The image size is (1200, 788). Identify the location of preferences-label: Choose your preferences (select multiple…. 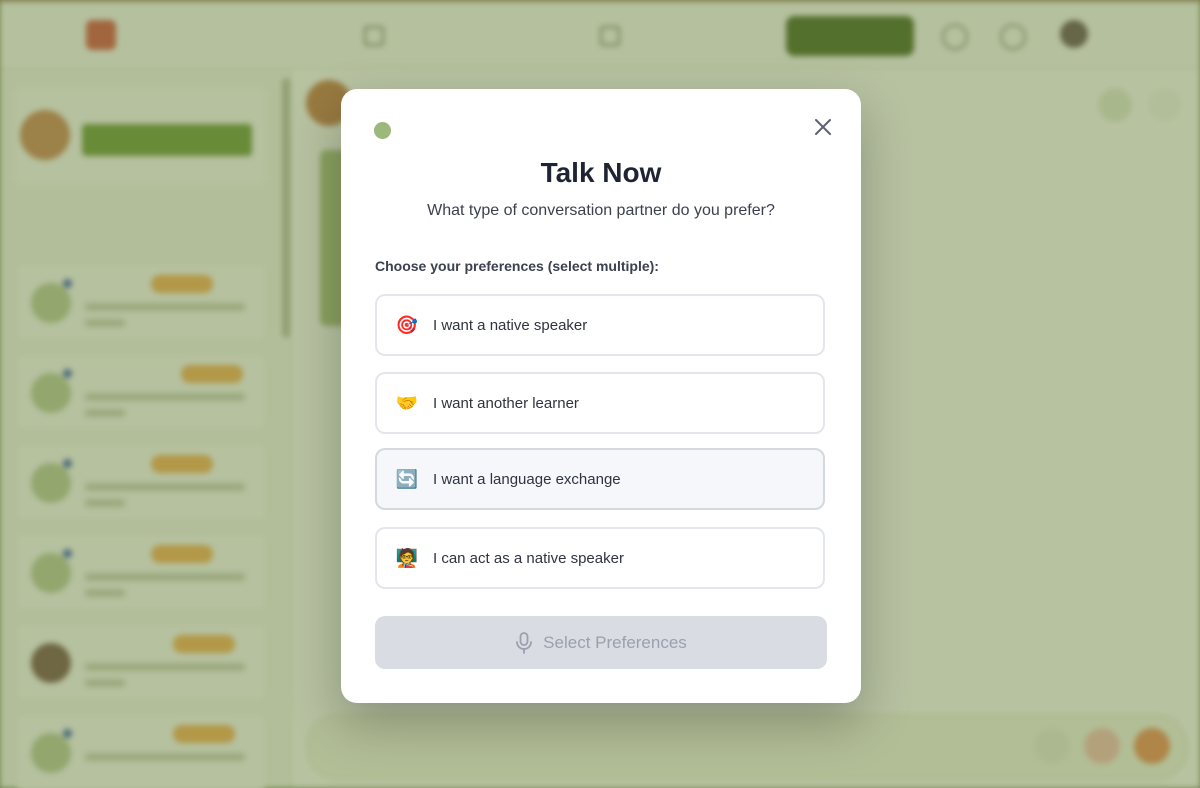
(517, 266).